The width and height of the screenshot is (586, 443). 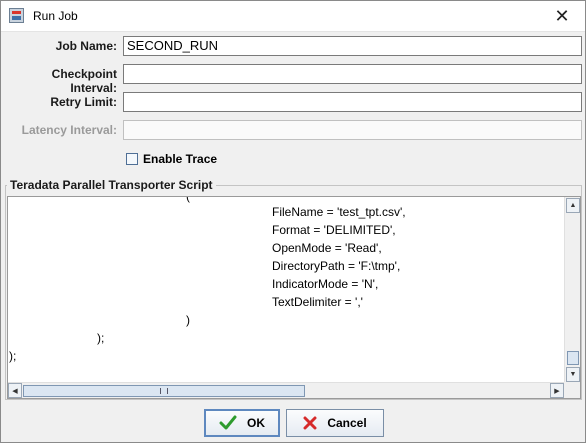 I want to click on checkmark-icon, so click(x=228, y=423).